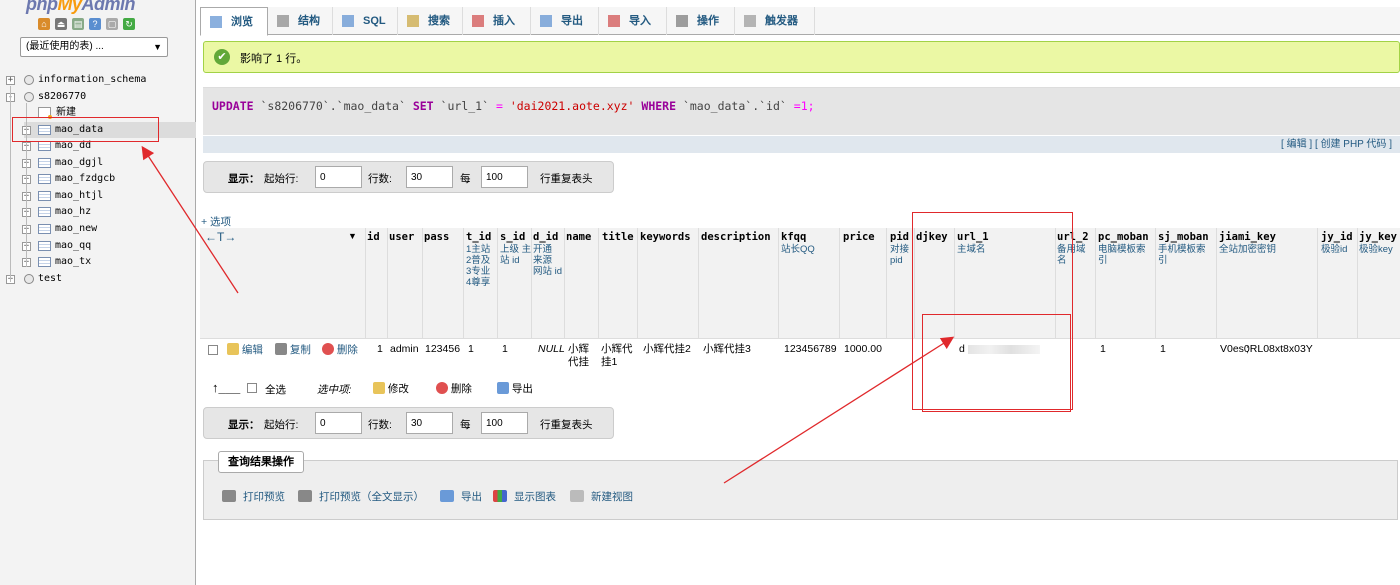  Describe the element at coordinates (1247, 237) in the screenshot. I see `column-header-jiami-key: jiami_key` at that location.